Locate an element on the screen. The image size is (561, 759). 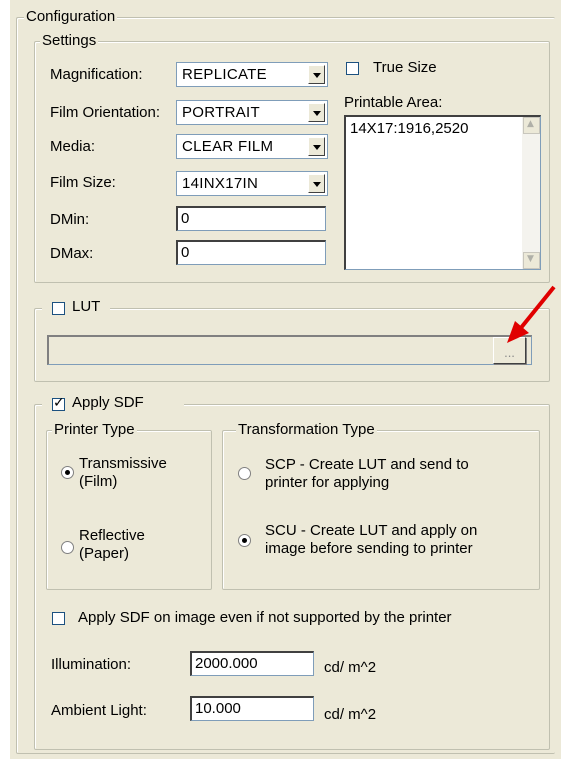
ambient-light-label: Ambient Light: is located at coordinates (99, 710).